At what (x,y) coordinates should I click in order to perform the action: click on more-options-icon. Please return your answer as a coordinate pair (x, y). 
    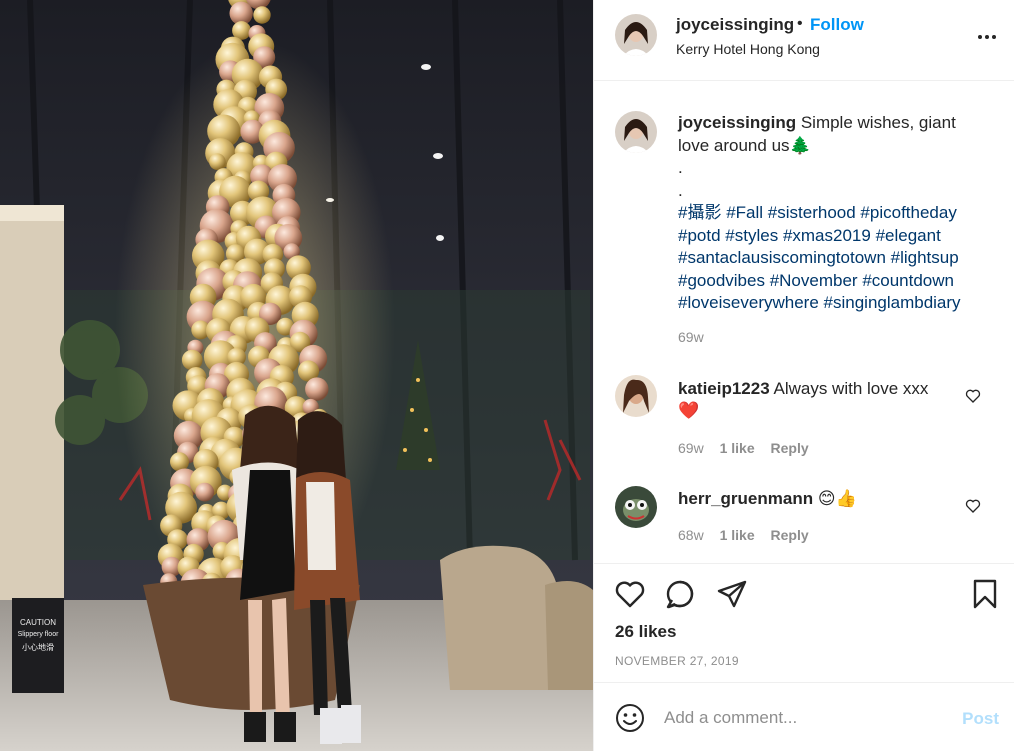
    Looking at the image, I should click on (987, 37).